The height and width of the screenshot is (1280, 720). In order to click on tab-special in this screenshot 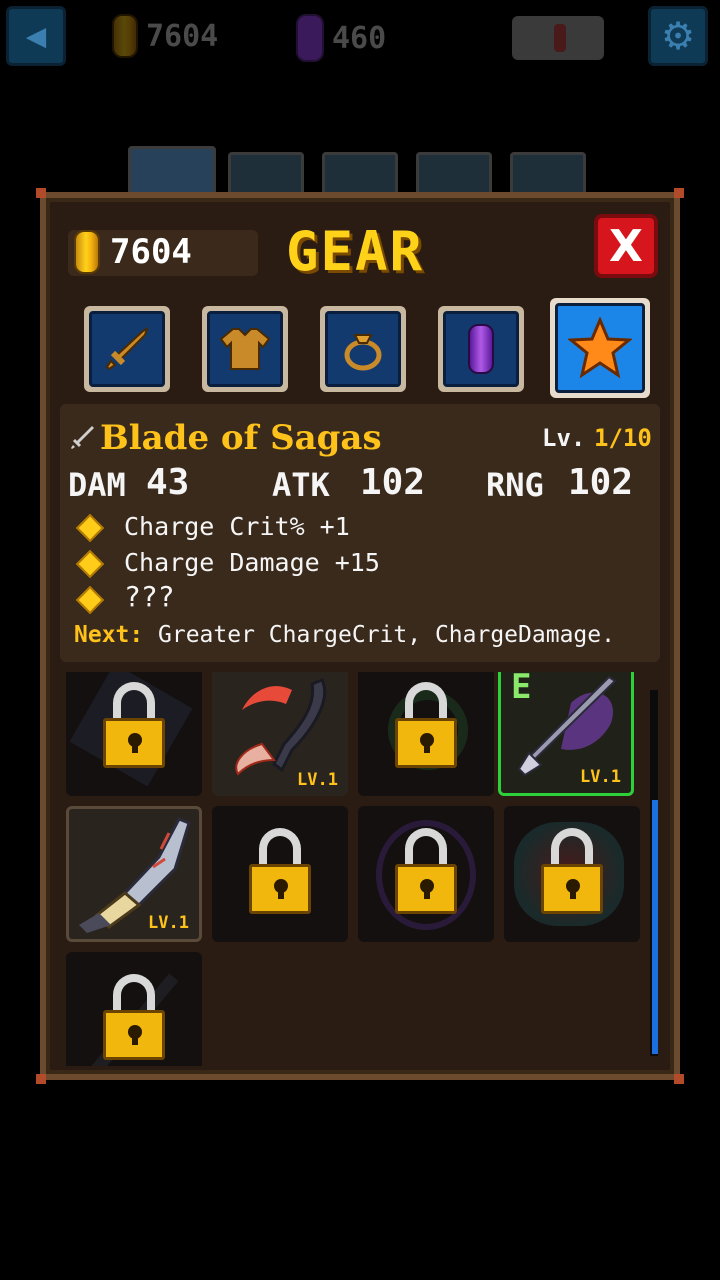, I will do `click(600, 348)`.